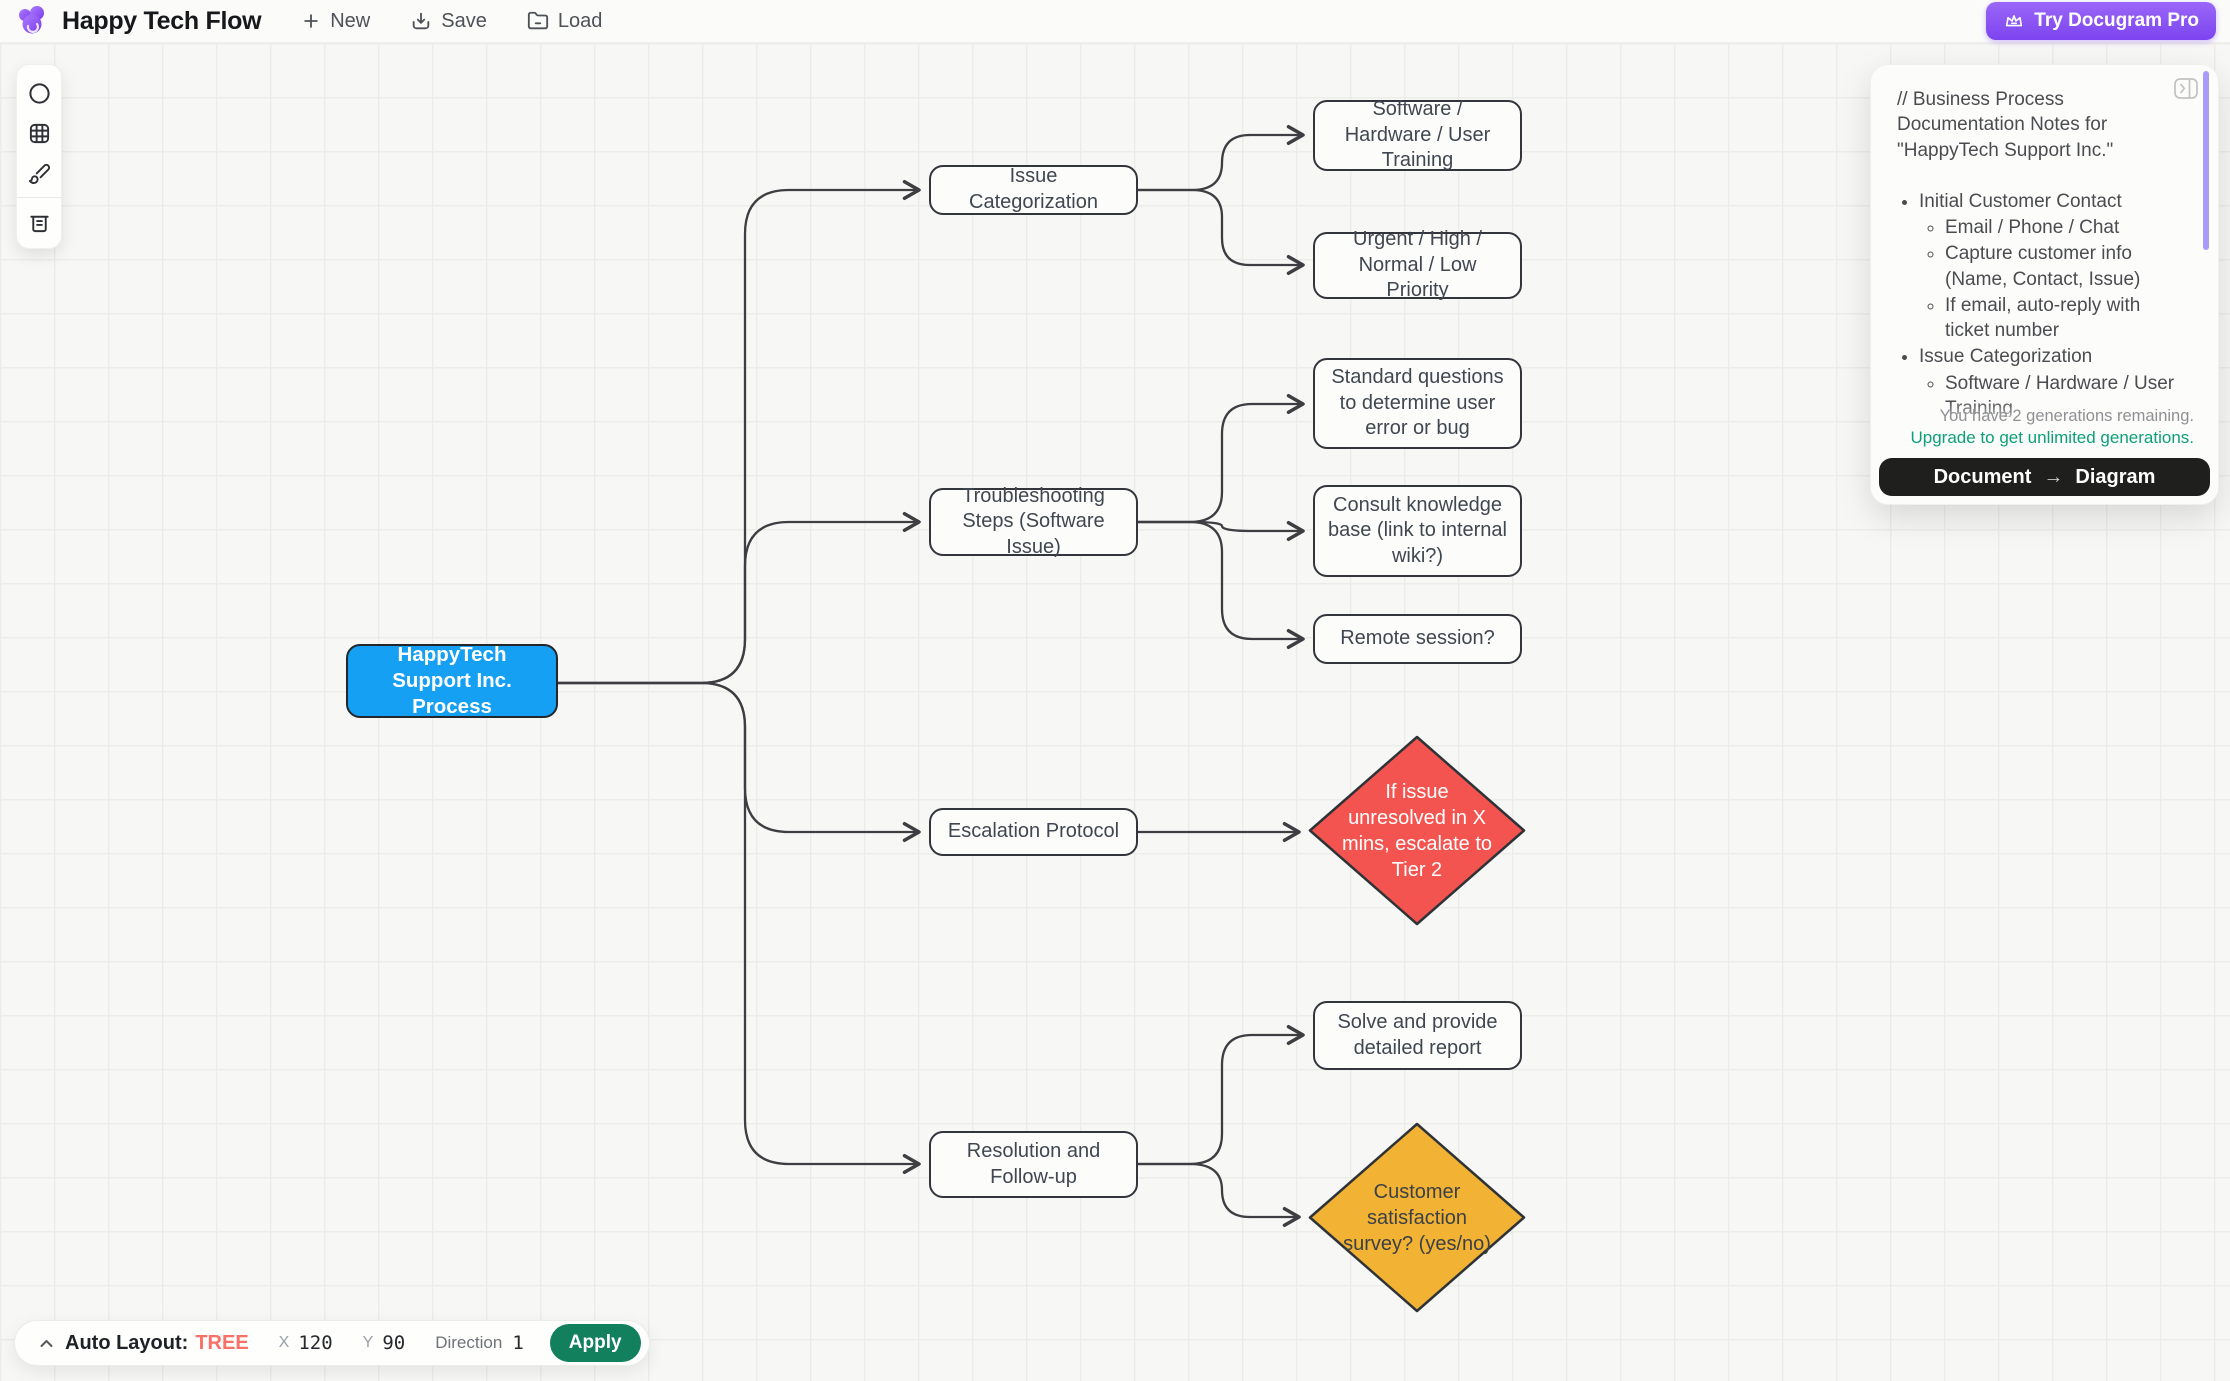  I want to click on panel-collapse-button, so click(2186, 91).